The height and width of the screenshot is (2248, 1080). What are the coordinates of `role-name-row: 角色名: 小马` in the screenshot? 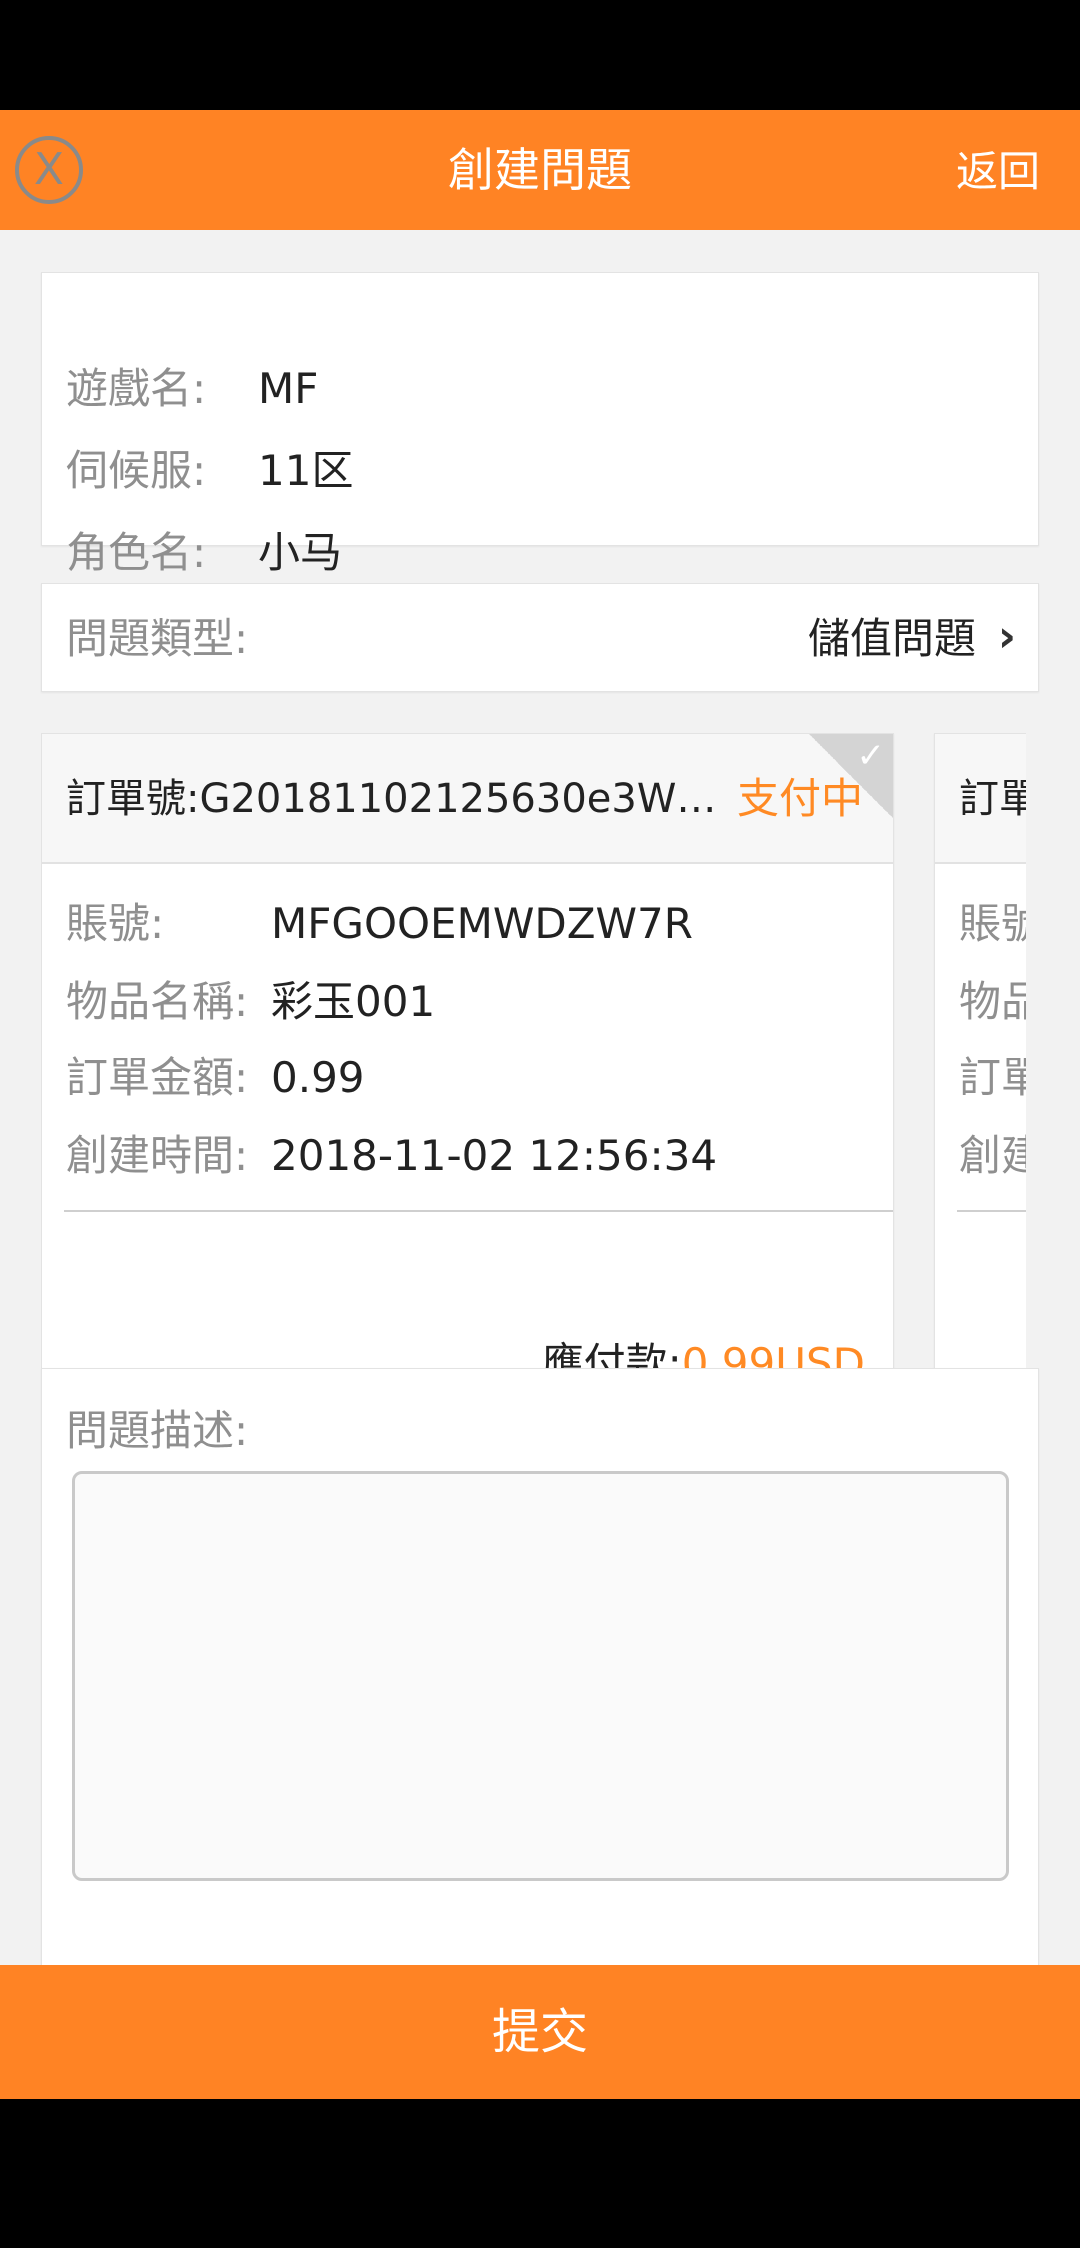 It's located at (204, 553).